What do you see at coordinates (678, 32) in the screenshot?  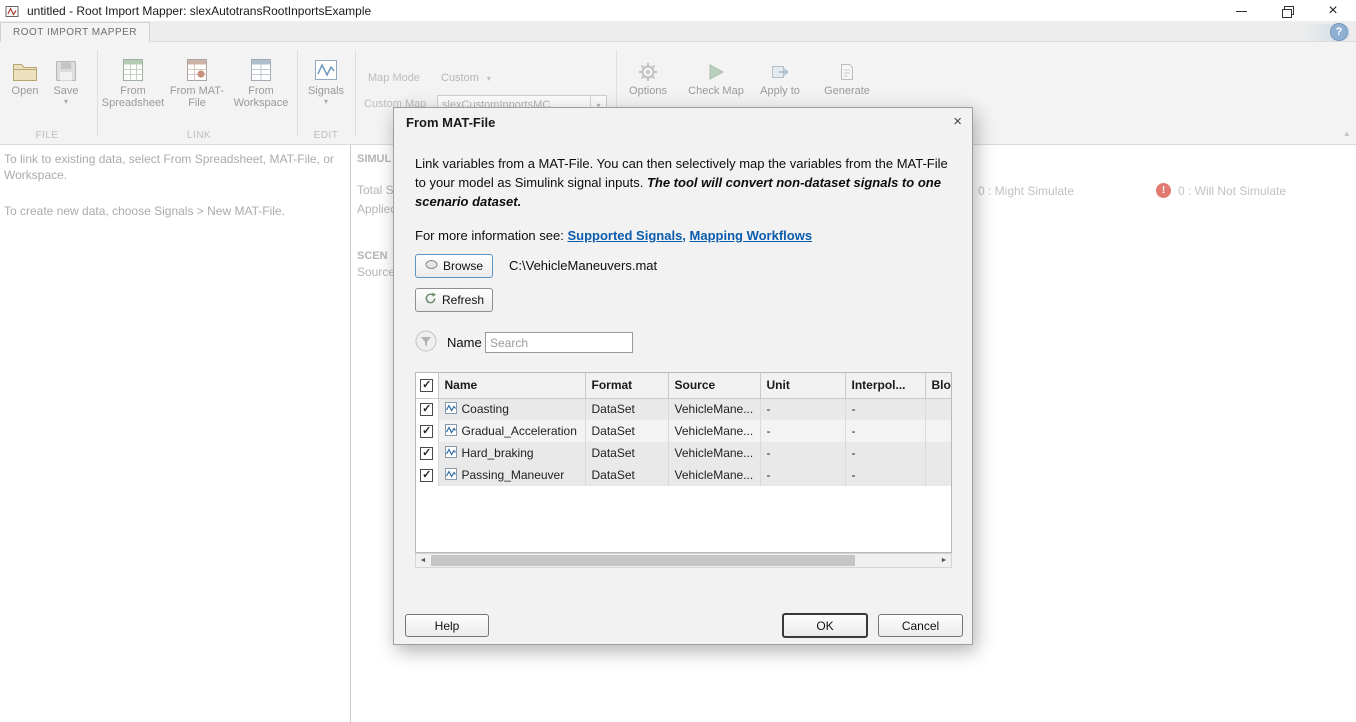 I see `ribbon-tabbar: ROOT IMPORT MAPPER ?` at bounding box center [678, 32].